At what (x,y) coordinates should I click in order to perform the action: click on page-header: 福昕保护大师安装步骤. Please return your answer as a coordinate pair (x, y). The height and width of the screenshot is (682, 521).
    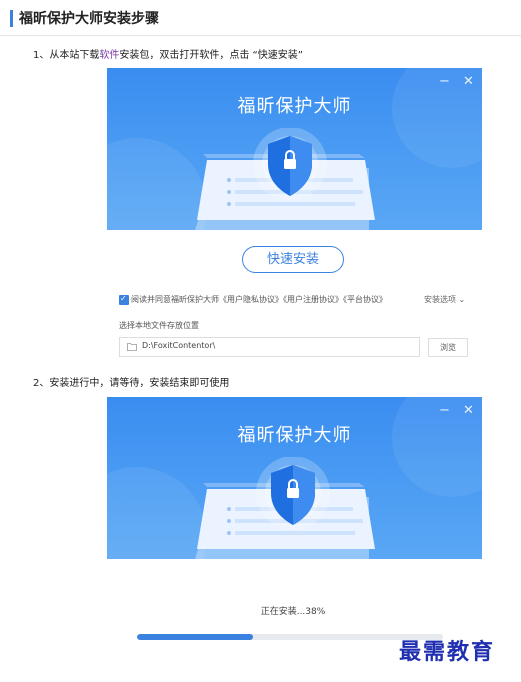
    Looking at the image, I should click on (260, 18).